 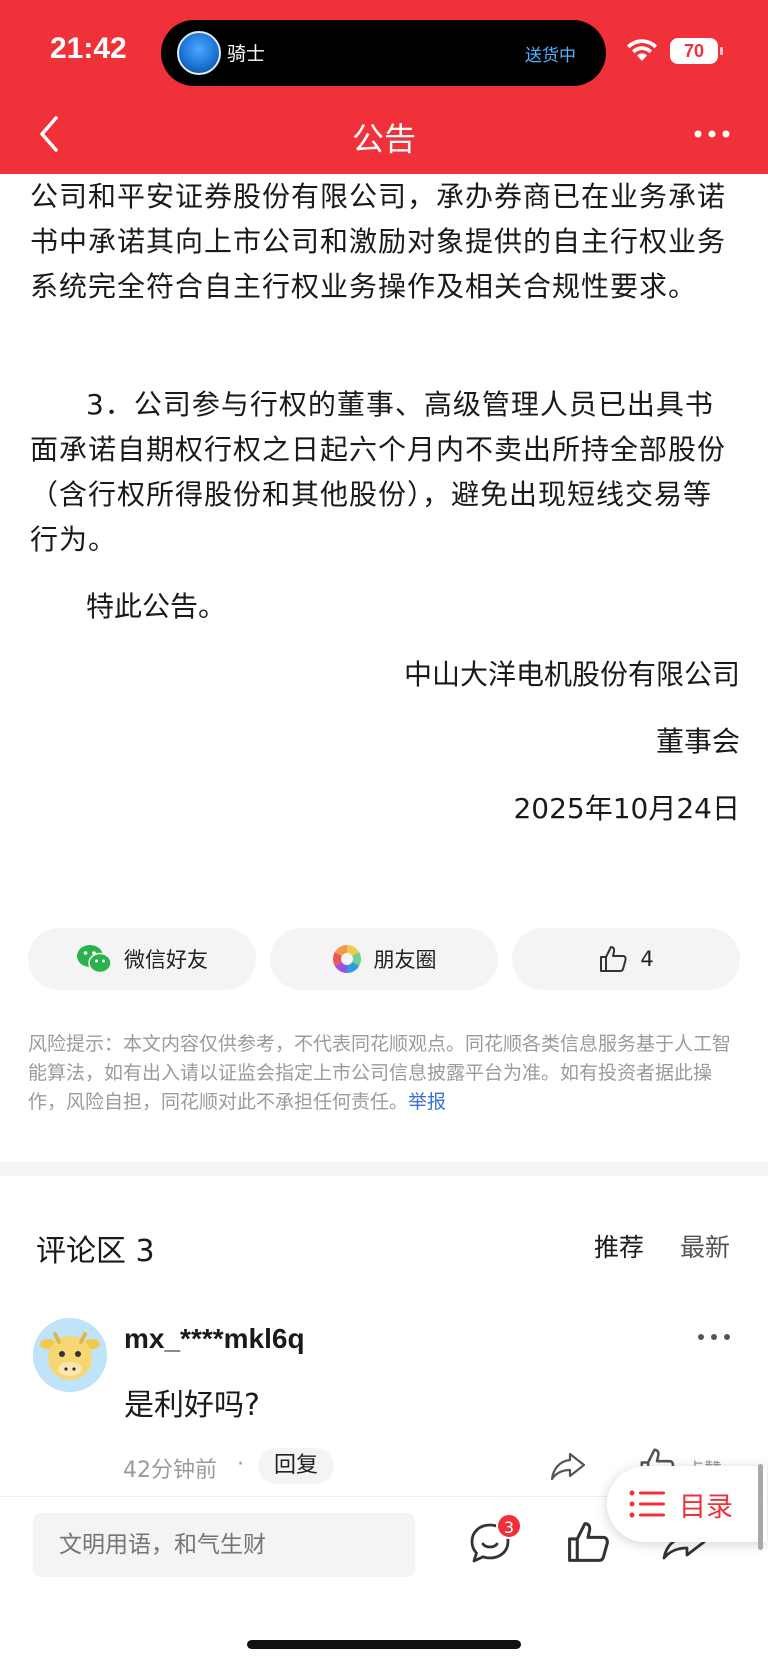 I want to click on report-link: 举报, so click(x=427, y=1102).